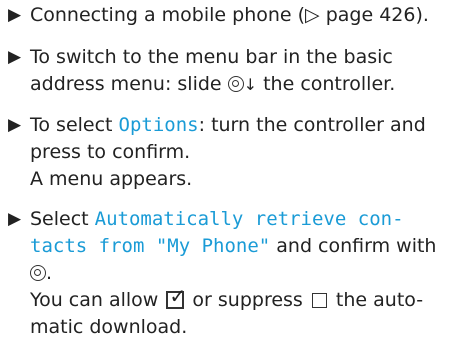 This screenshot has height=347, width=462. I want to click on step-text: Connecting a mobile phone (▷ page 426)., so click(229, 15).